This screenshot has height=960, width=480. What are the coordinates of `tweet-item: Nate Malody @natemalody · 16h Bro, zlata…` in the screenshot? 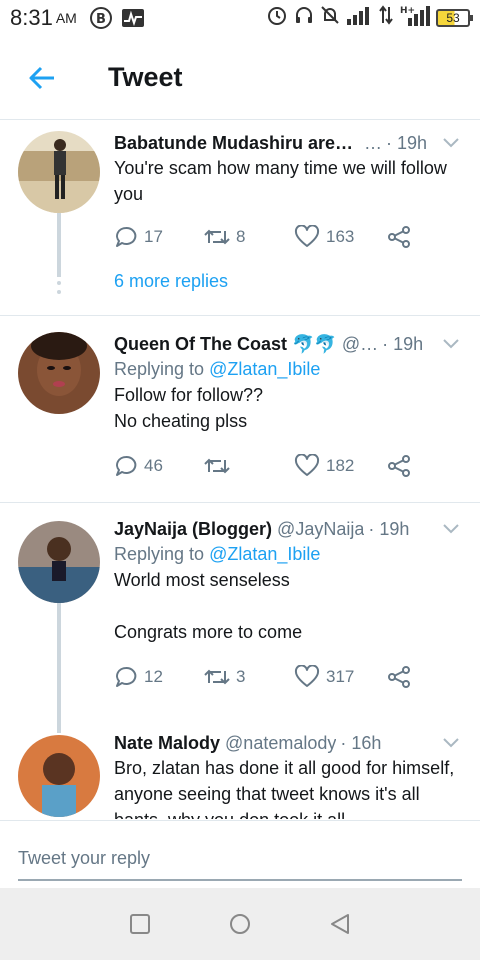 It's located at (240, 774).